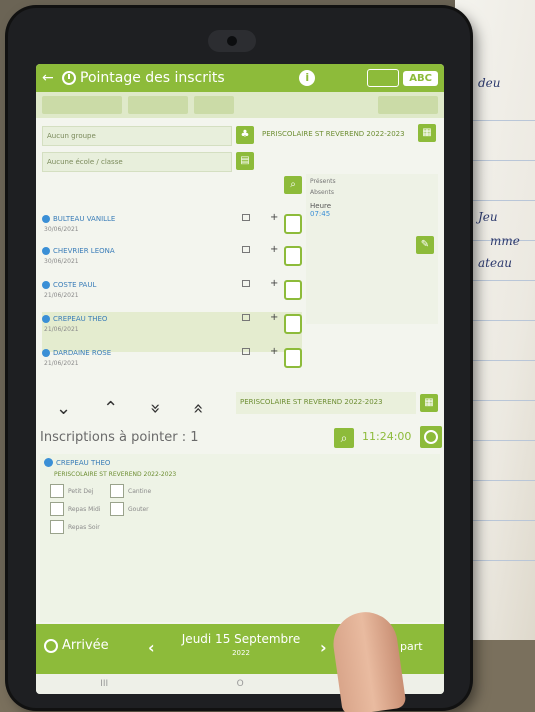 The width and height of the screenshot is (535, 712). I want to click on handwriting-2: Jeu, so click(488, 217).